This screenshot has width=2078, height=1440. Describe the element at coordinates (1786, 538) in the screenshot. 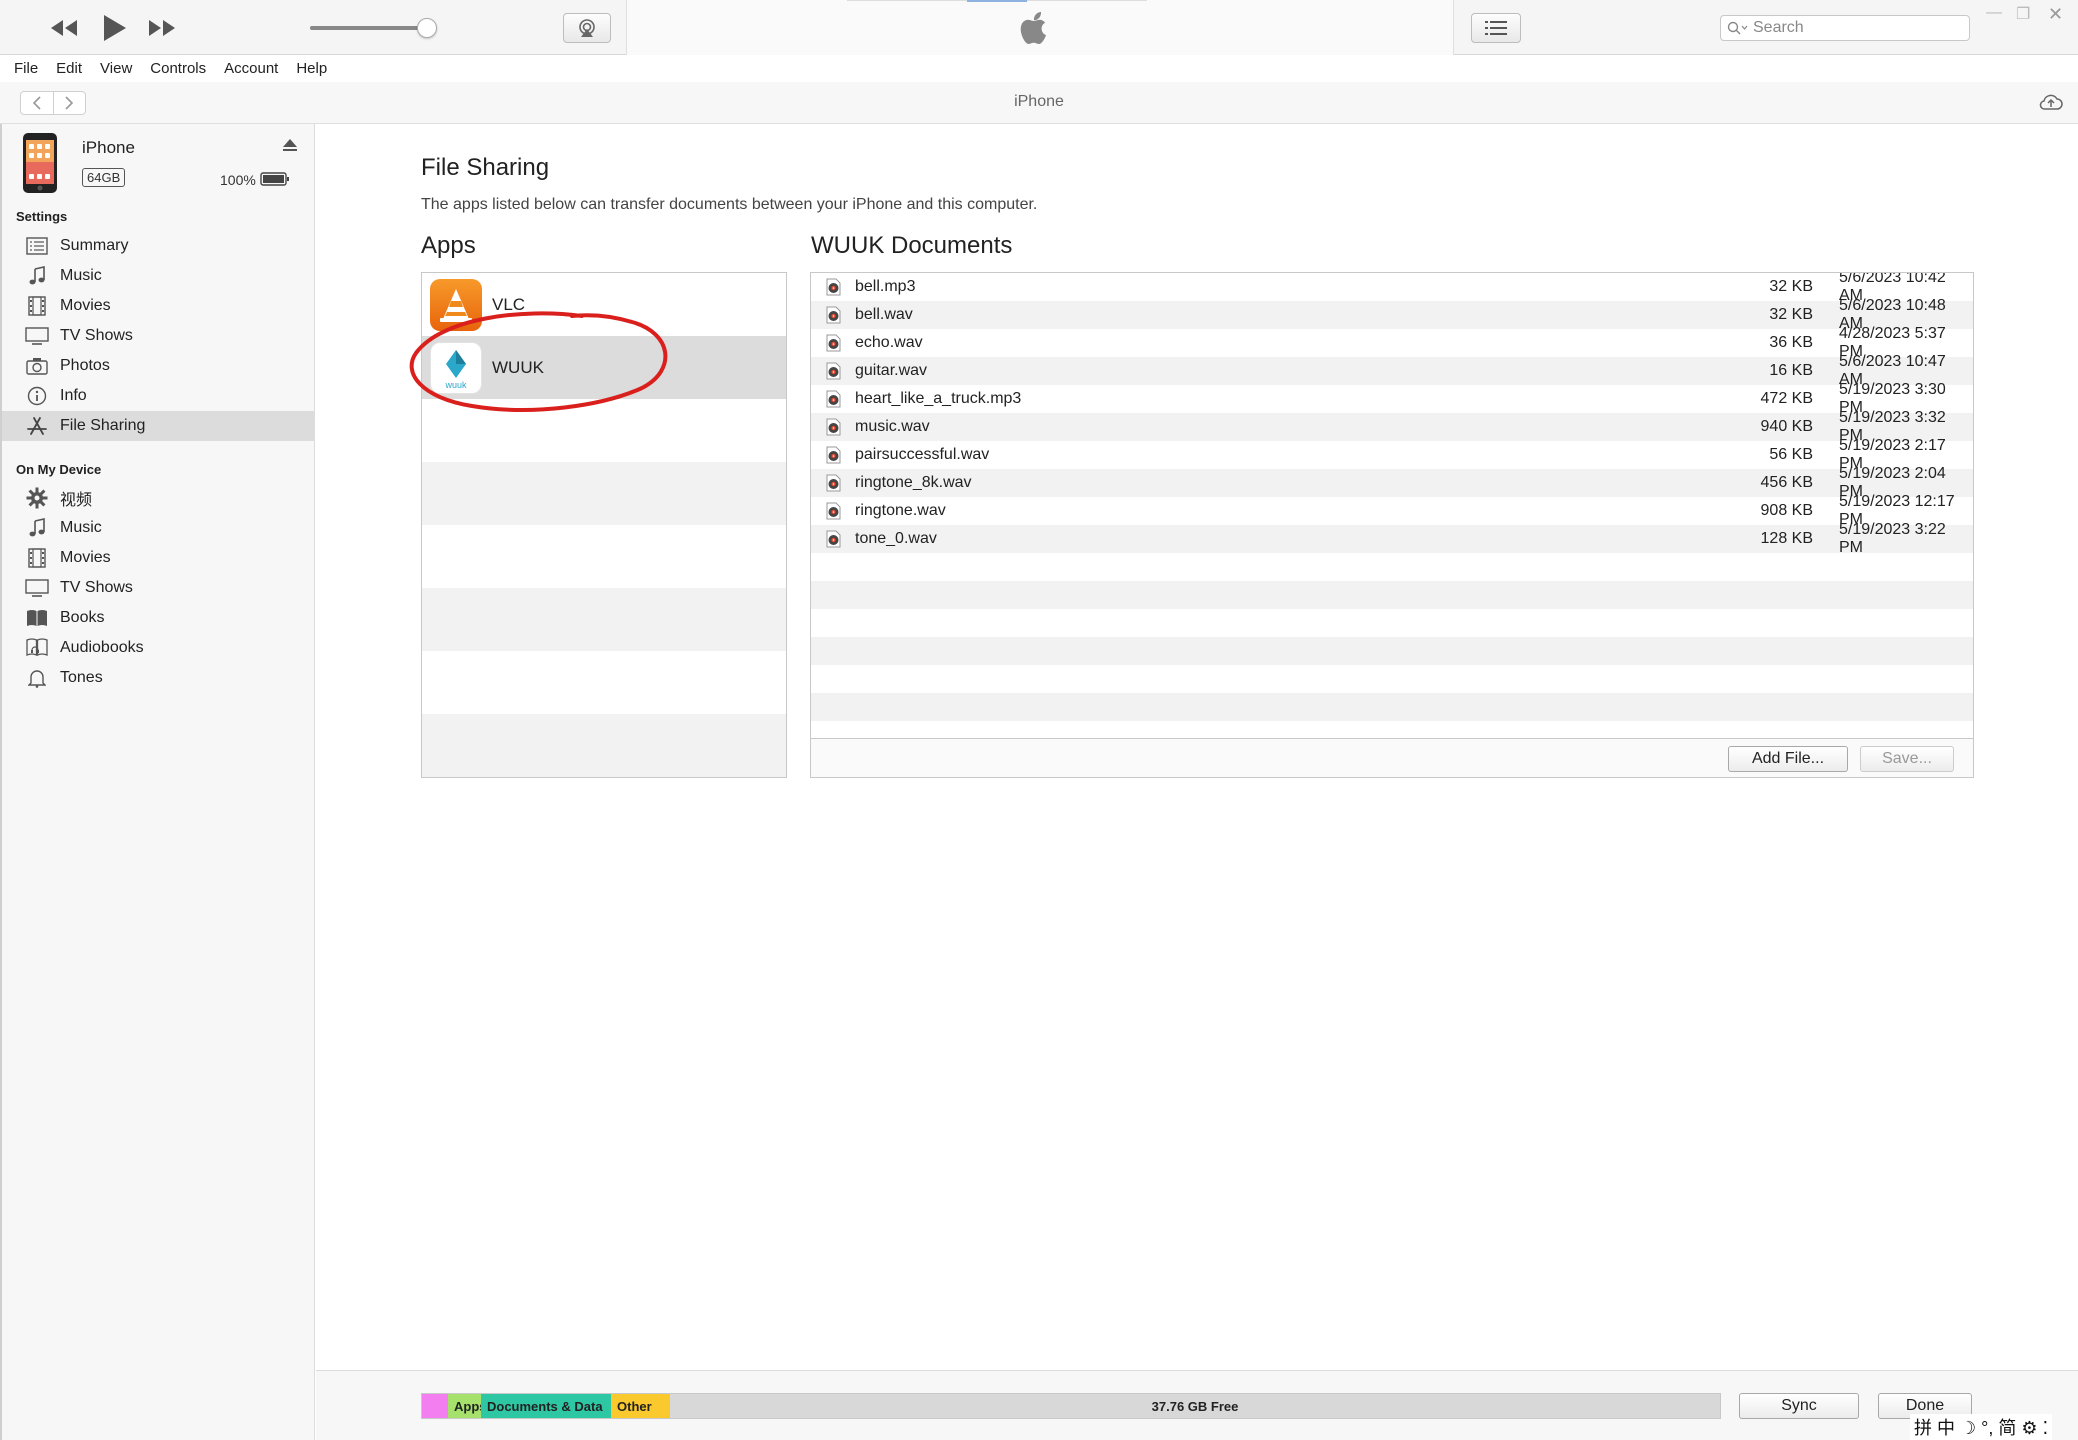

I see `document-size: 128 KB` at that location.